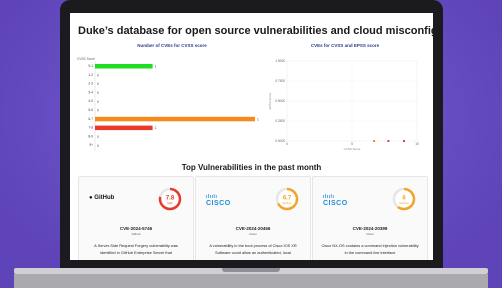 This screenshot has width=502, height=288. Describe the element at coordinates (370, 228) in the screenshot. I see `cve-id: CVE-2024-20399` at that location.